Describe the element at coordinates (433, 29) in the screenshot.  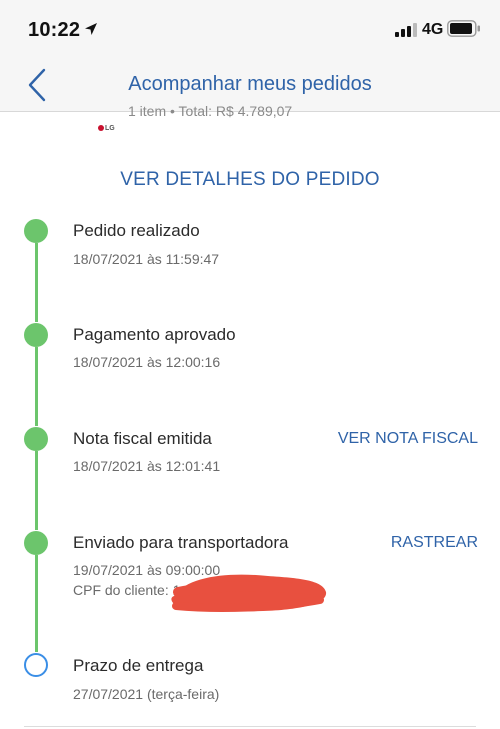
I see `network-label: 4G` at that location.